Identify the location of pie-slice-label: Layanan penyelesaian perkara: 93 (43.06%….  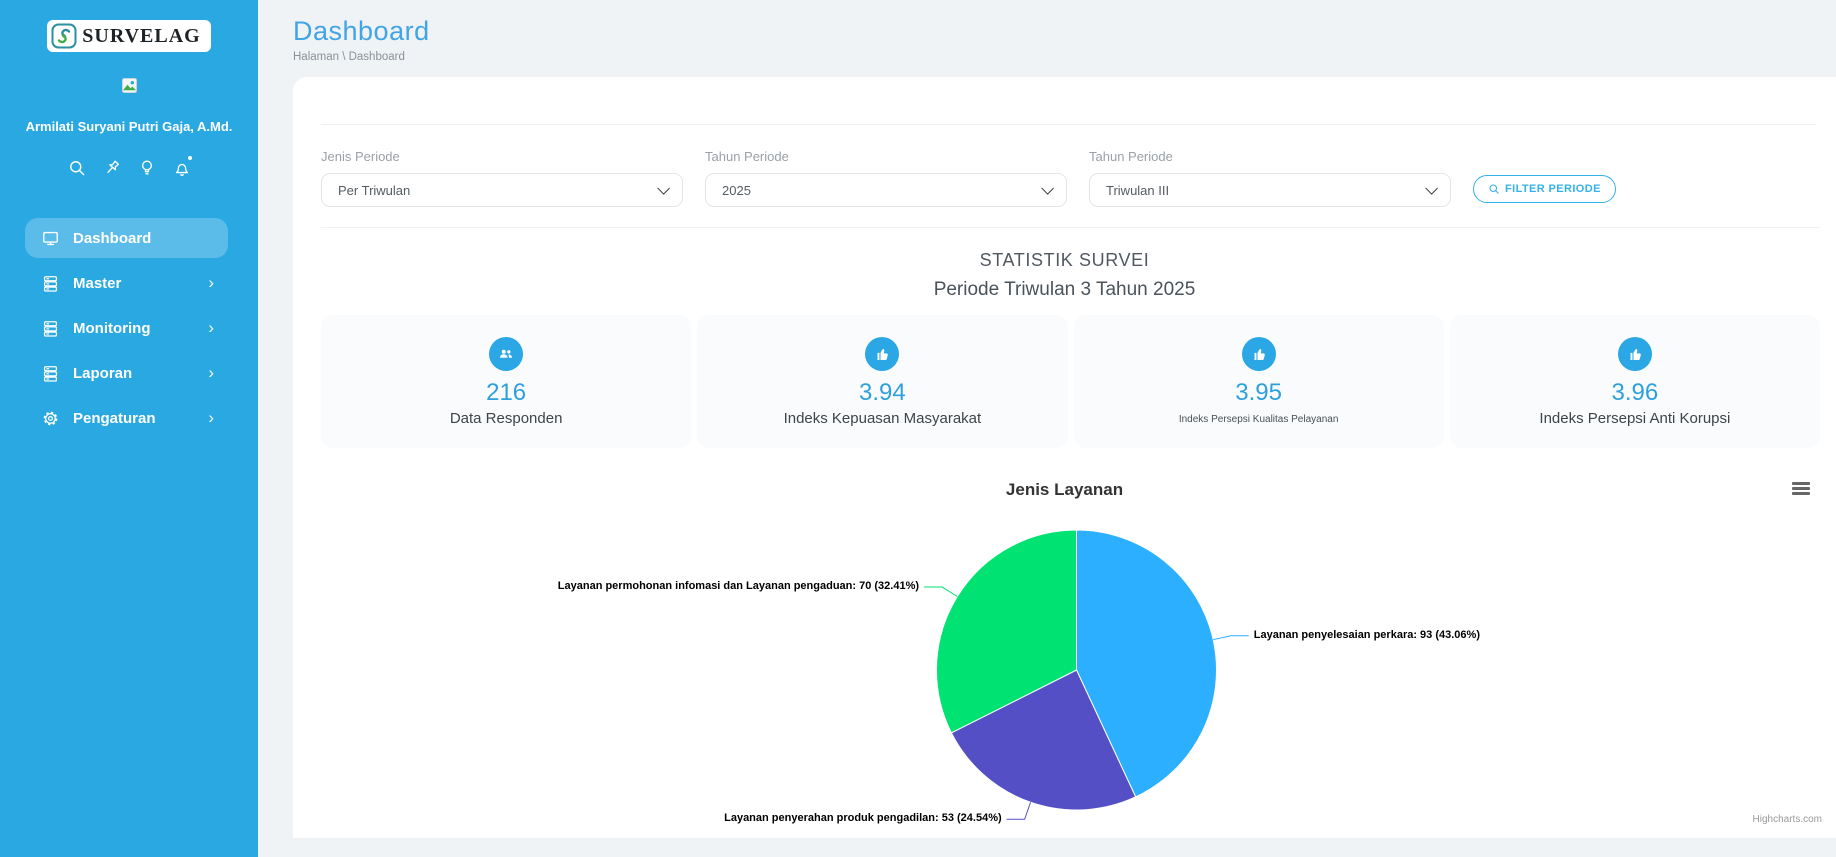
(1366, 634).